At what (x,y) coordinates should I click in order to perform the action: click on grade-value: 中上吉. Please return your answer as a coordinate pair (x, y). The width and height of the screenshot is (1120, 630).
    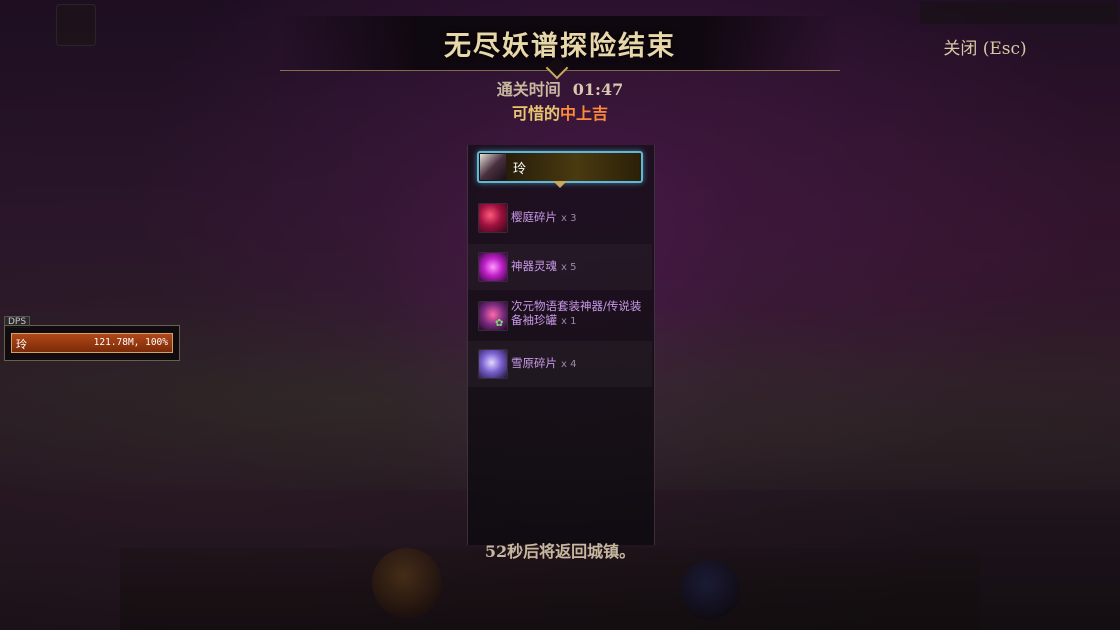
    Looking at the image, I should click on (584, 113).